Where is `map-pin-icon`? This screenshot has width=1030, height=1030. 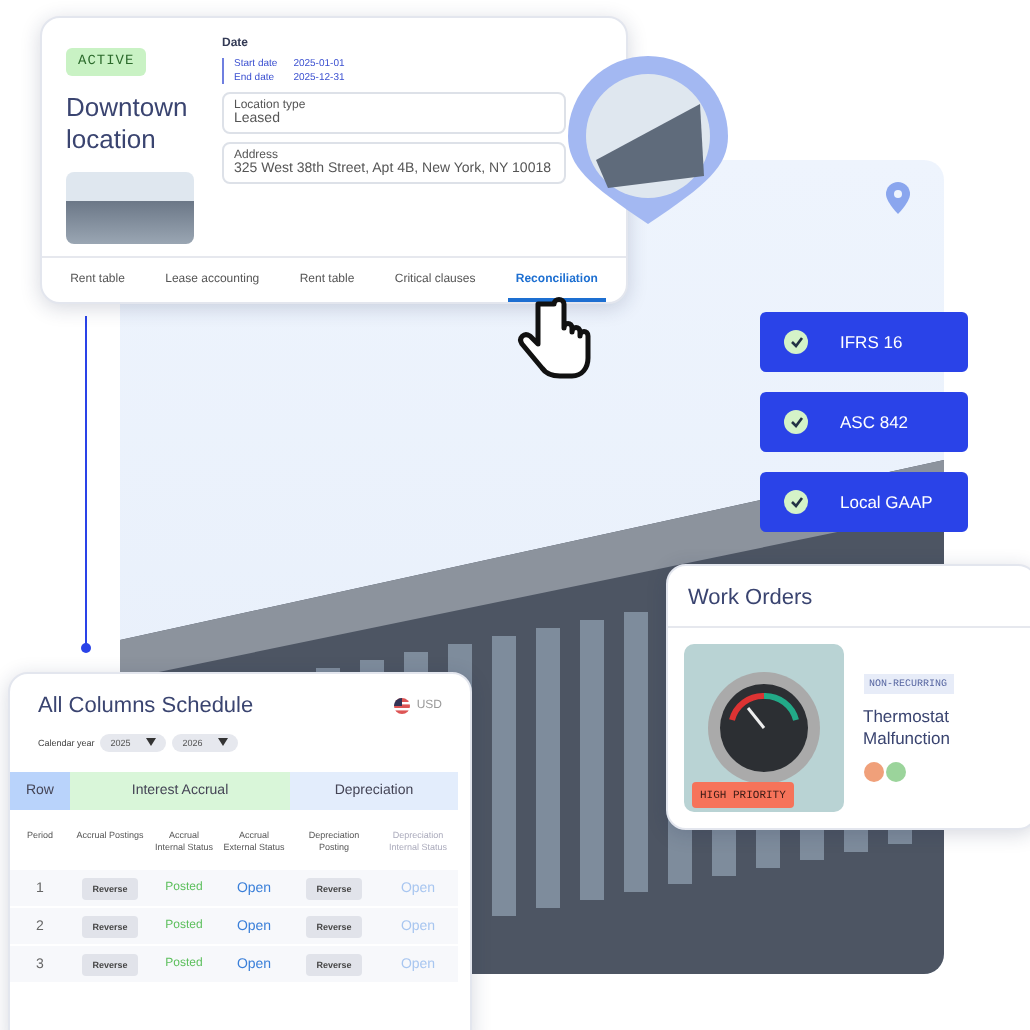 map-pin-icon is located at coordinates (898, 198).